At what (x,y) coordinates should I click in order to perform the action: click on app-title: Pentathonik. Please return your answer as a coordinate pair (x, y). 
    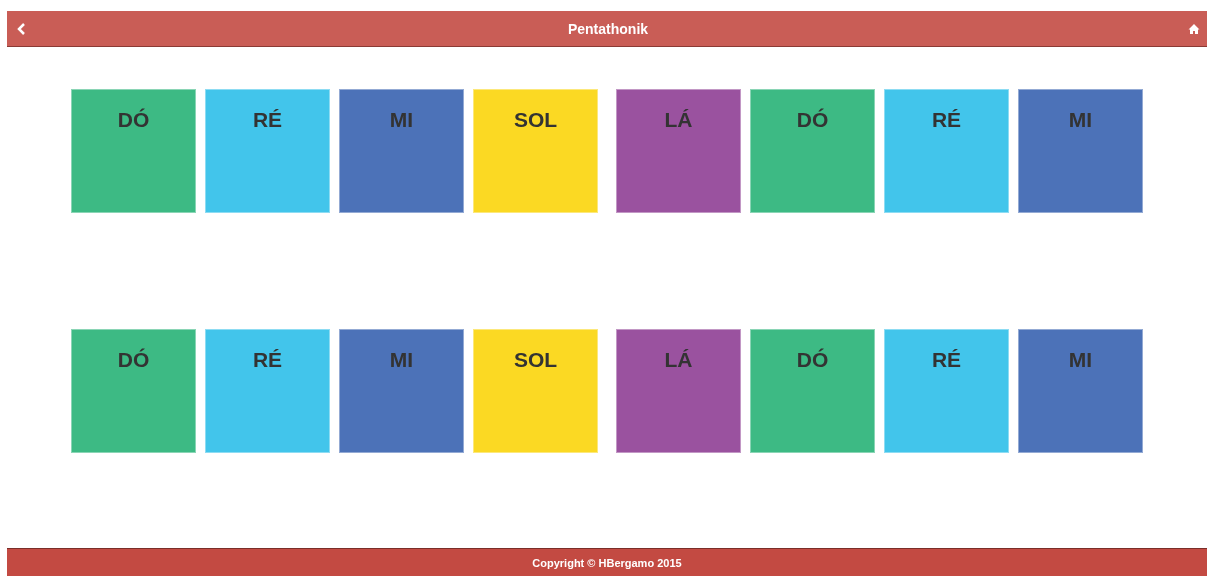
    Looking at the image, I should click on (608, 28).